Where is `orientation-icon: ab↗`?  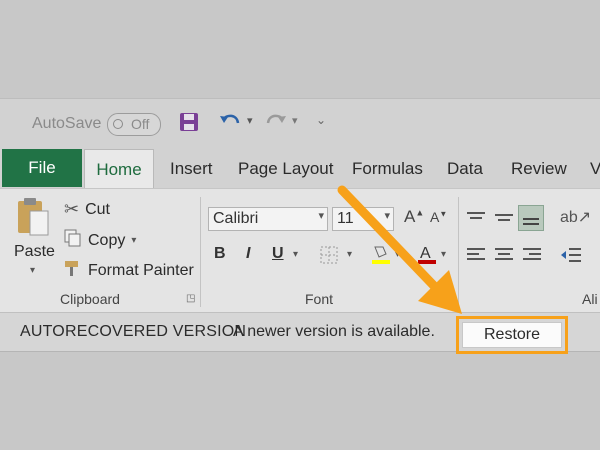
orientation-icon: ab↗ is located at coordinates (575, 217).